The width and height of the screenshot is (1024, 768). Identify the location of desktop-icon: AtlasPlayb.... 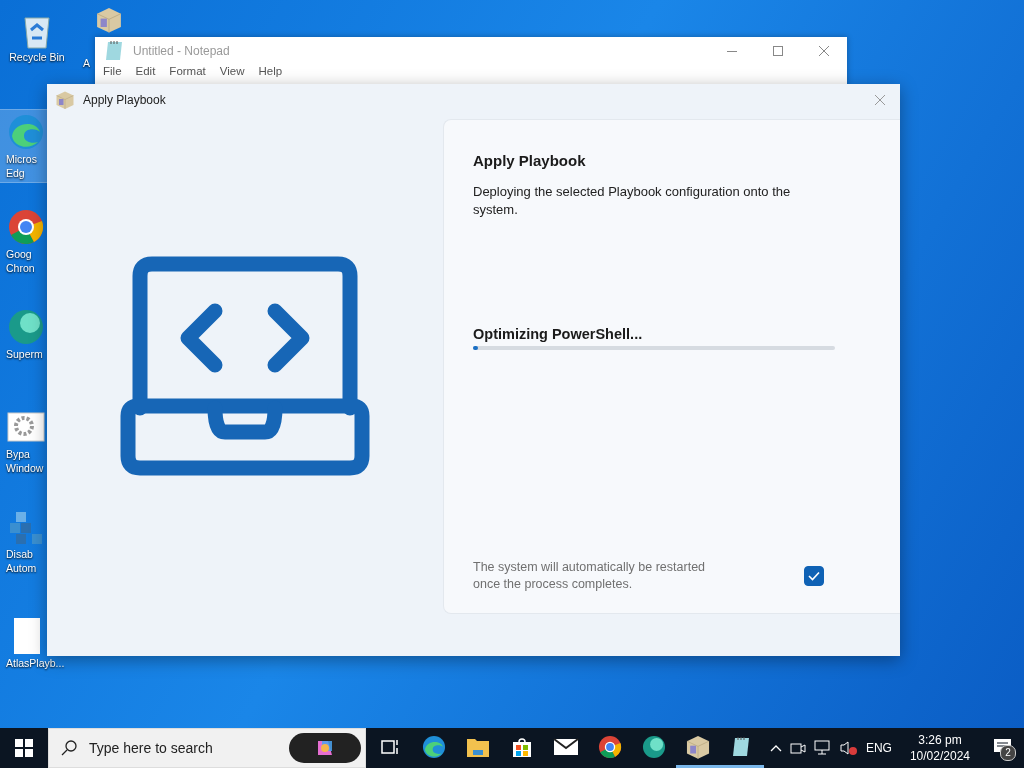
(37, 643).